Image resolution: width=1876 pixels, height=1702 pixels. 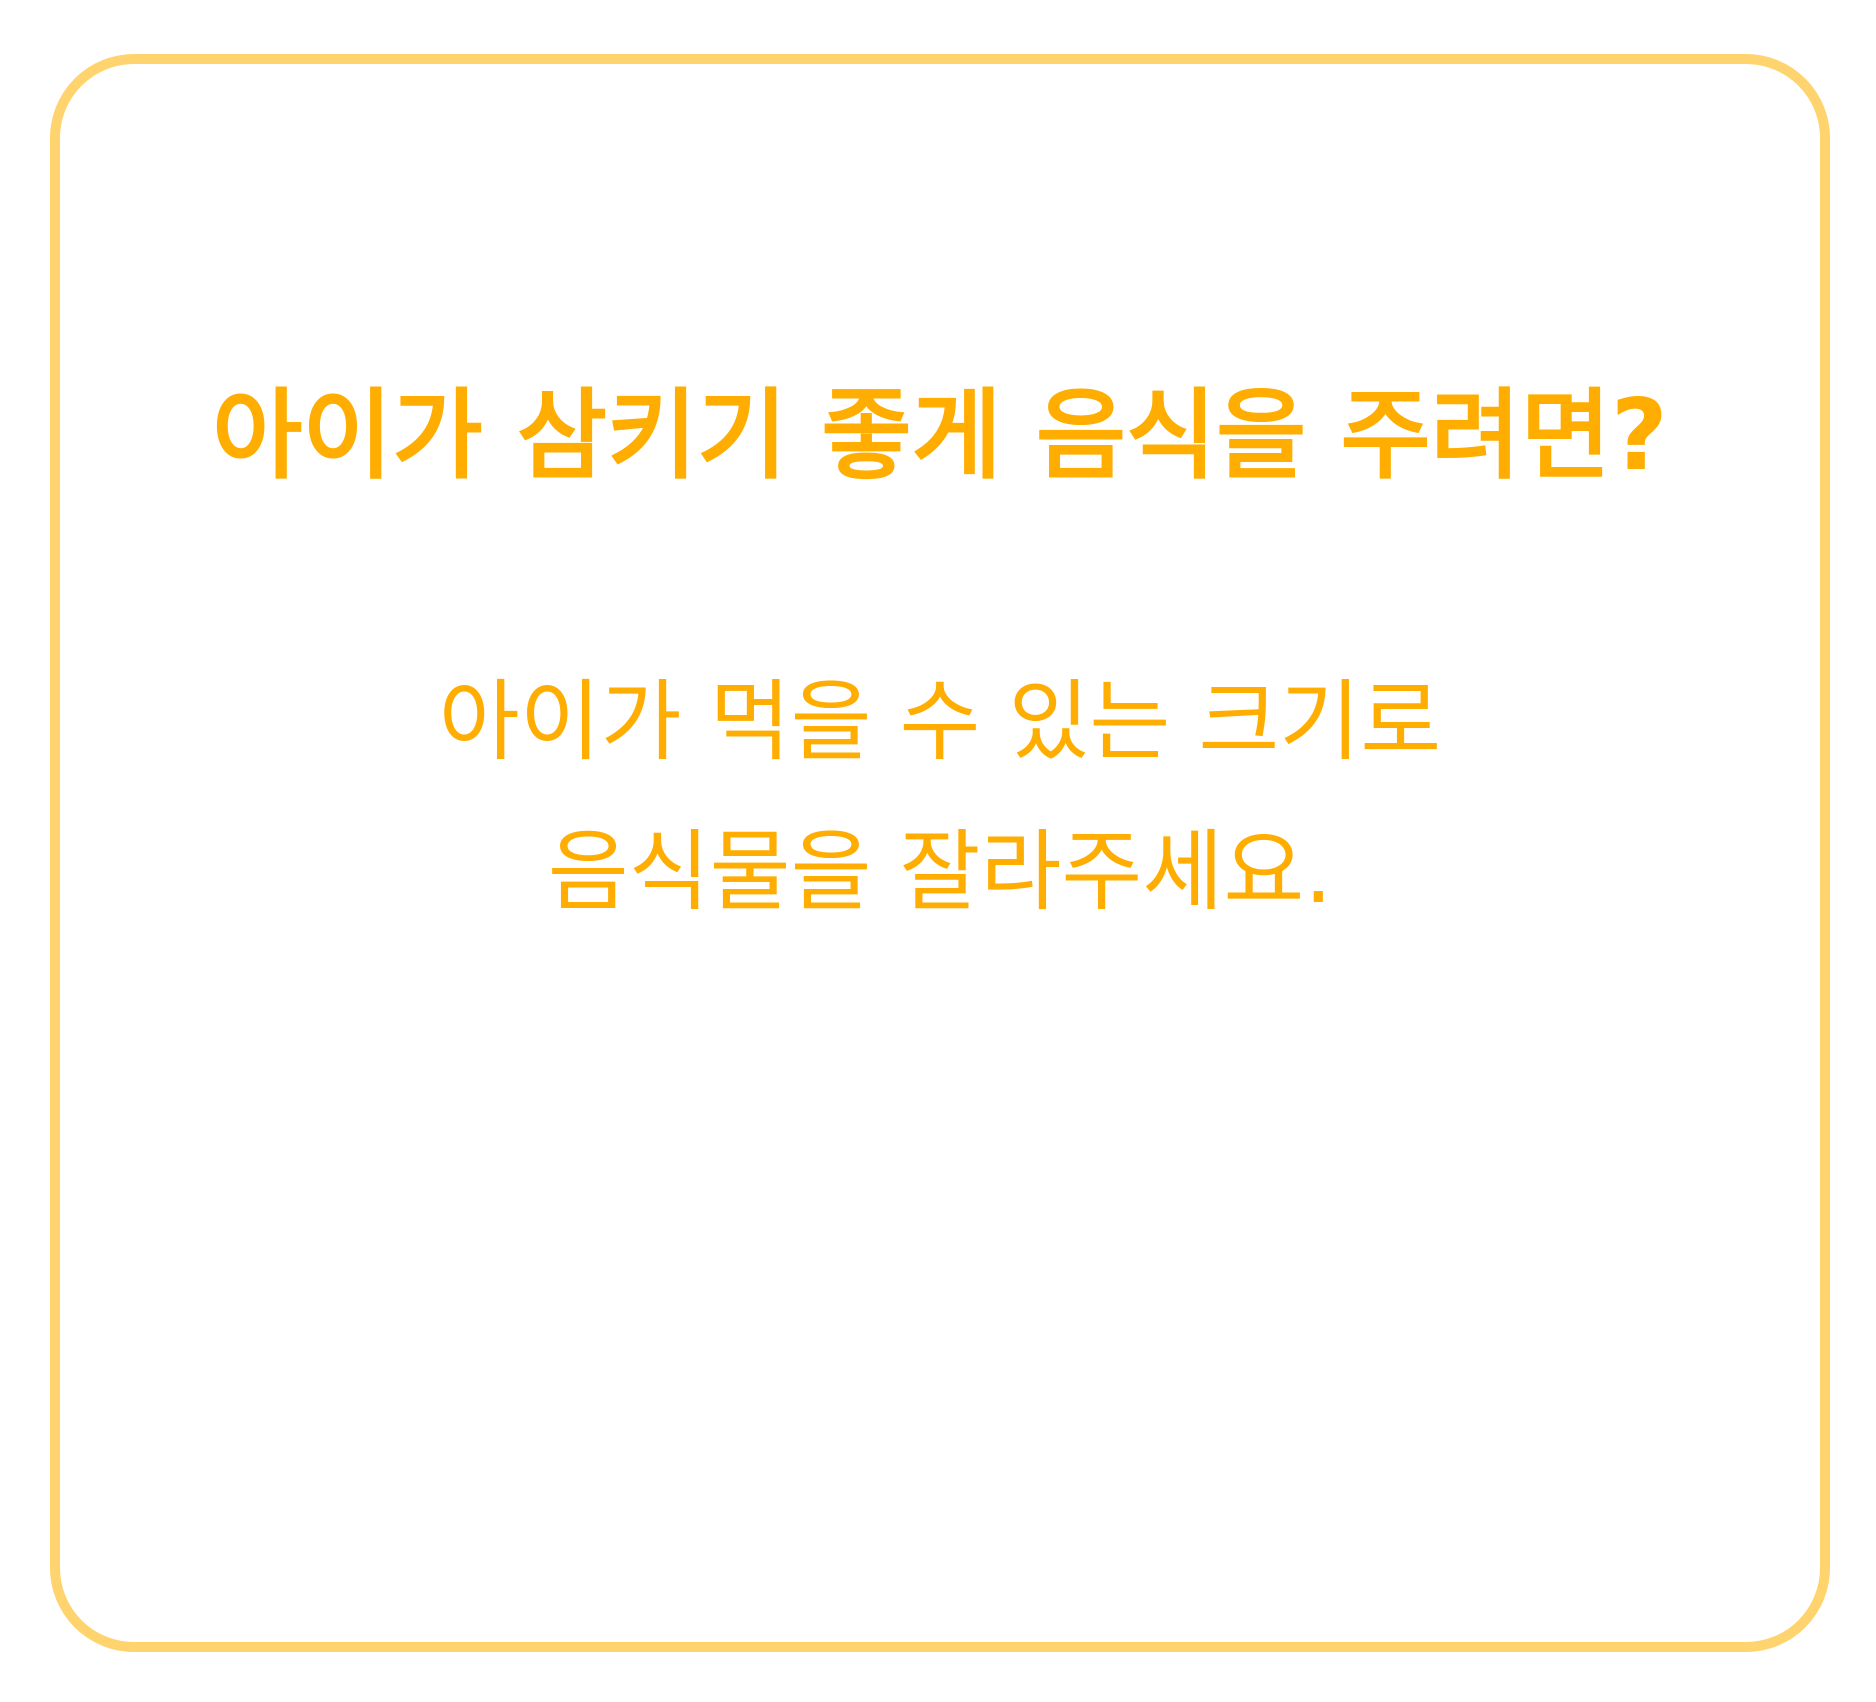 I want to click on card-body-line-2: 음식물을 잘라주세요., so click(x=940, y=871).